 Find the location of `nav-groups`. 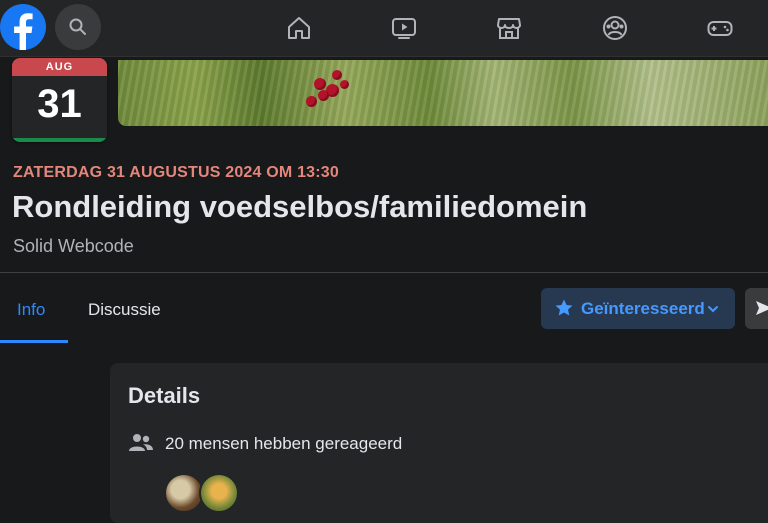

nav-groups is located at coordinates (615, 28).